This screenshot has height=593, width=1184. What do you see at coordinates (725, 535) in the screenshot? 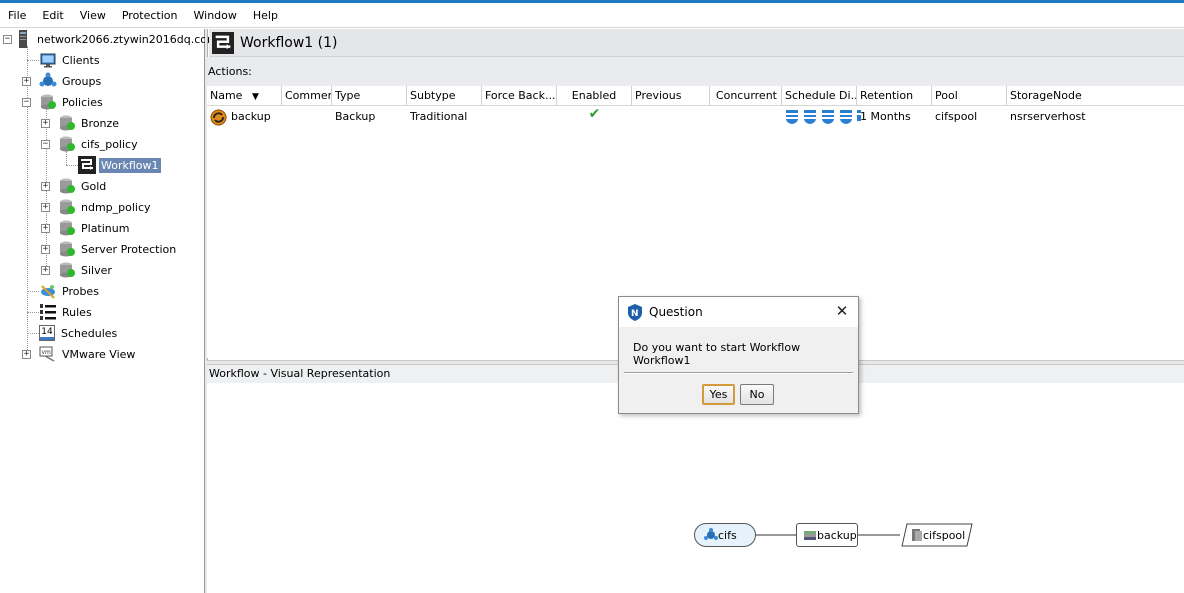
I see `workflow-node-cifs: cifs` at bounding box center [725, 535].